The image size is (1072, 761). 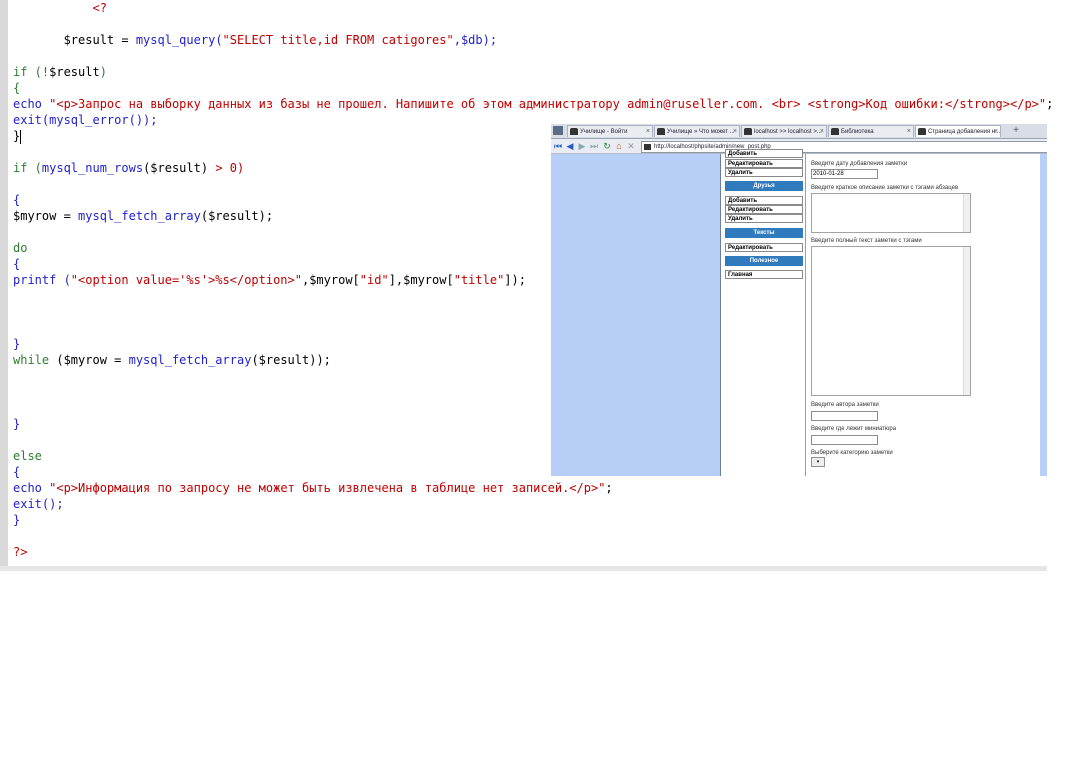 I want to click on code-function: mysql_query, so click(x=175, y=40).